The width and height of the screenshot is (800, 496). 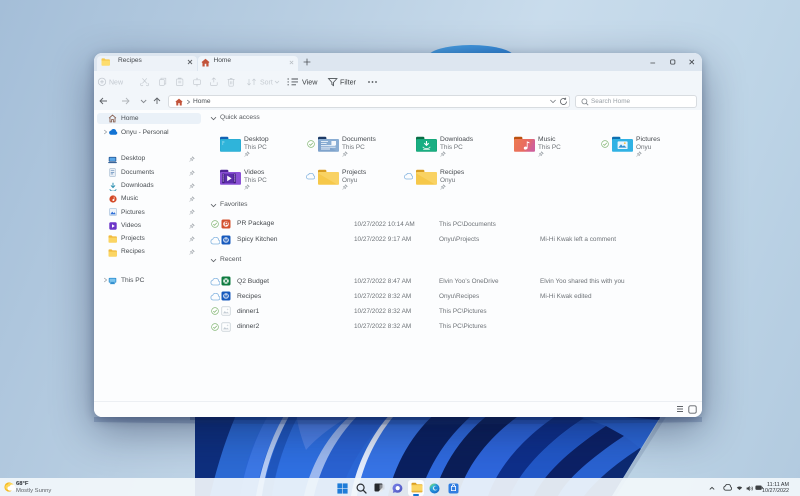 What do you see at coordinates (266, 82) in the screenshot?
I see `svg-text: Sort` at bounding box center [266, 82].